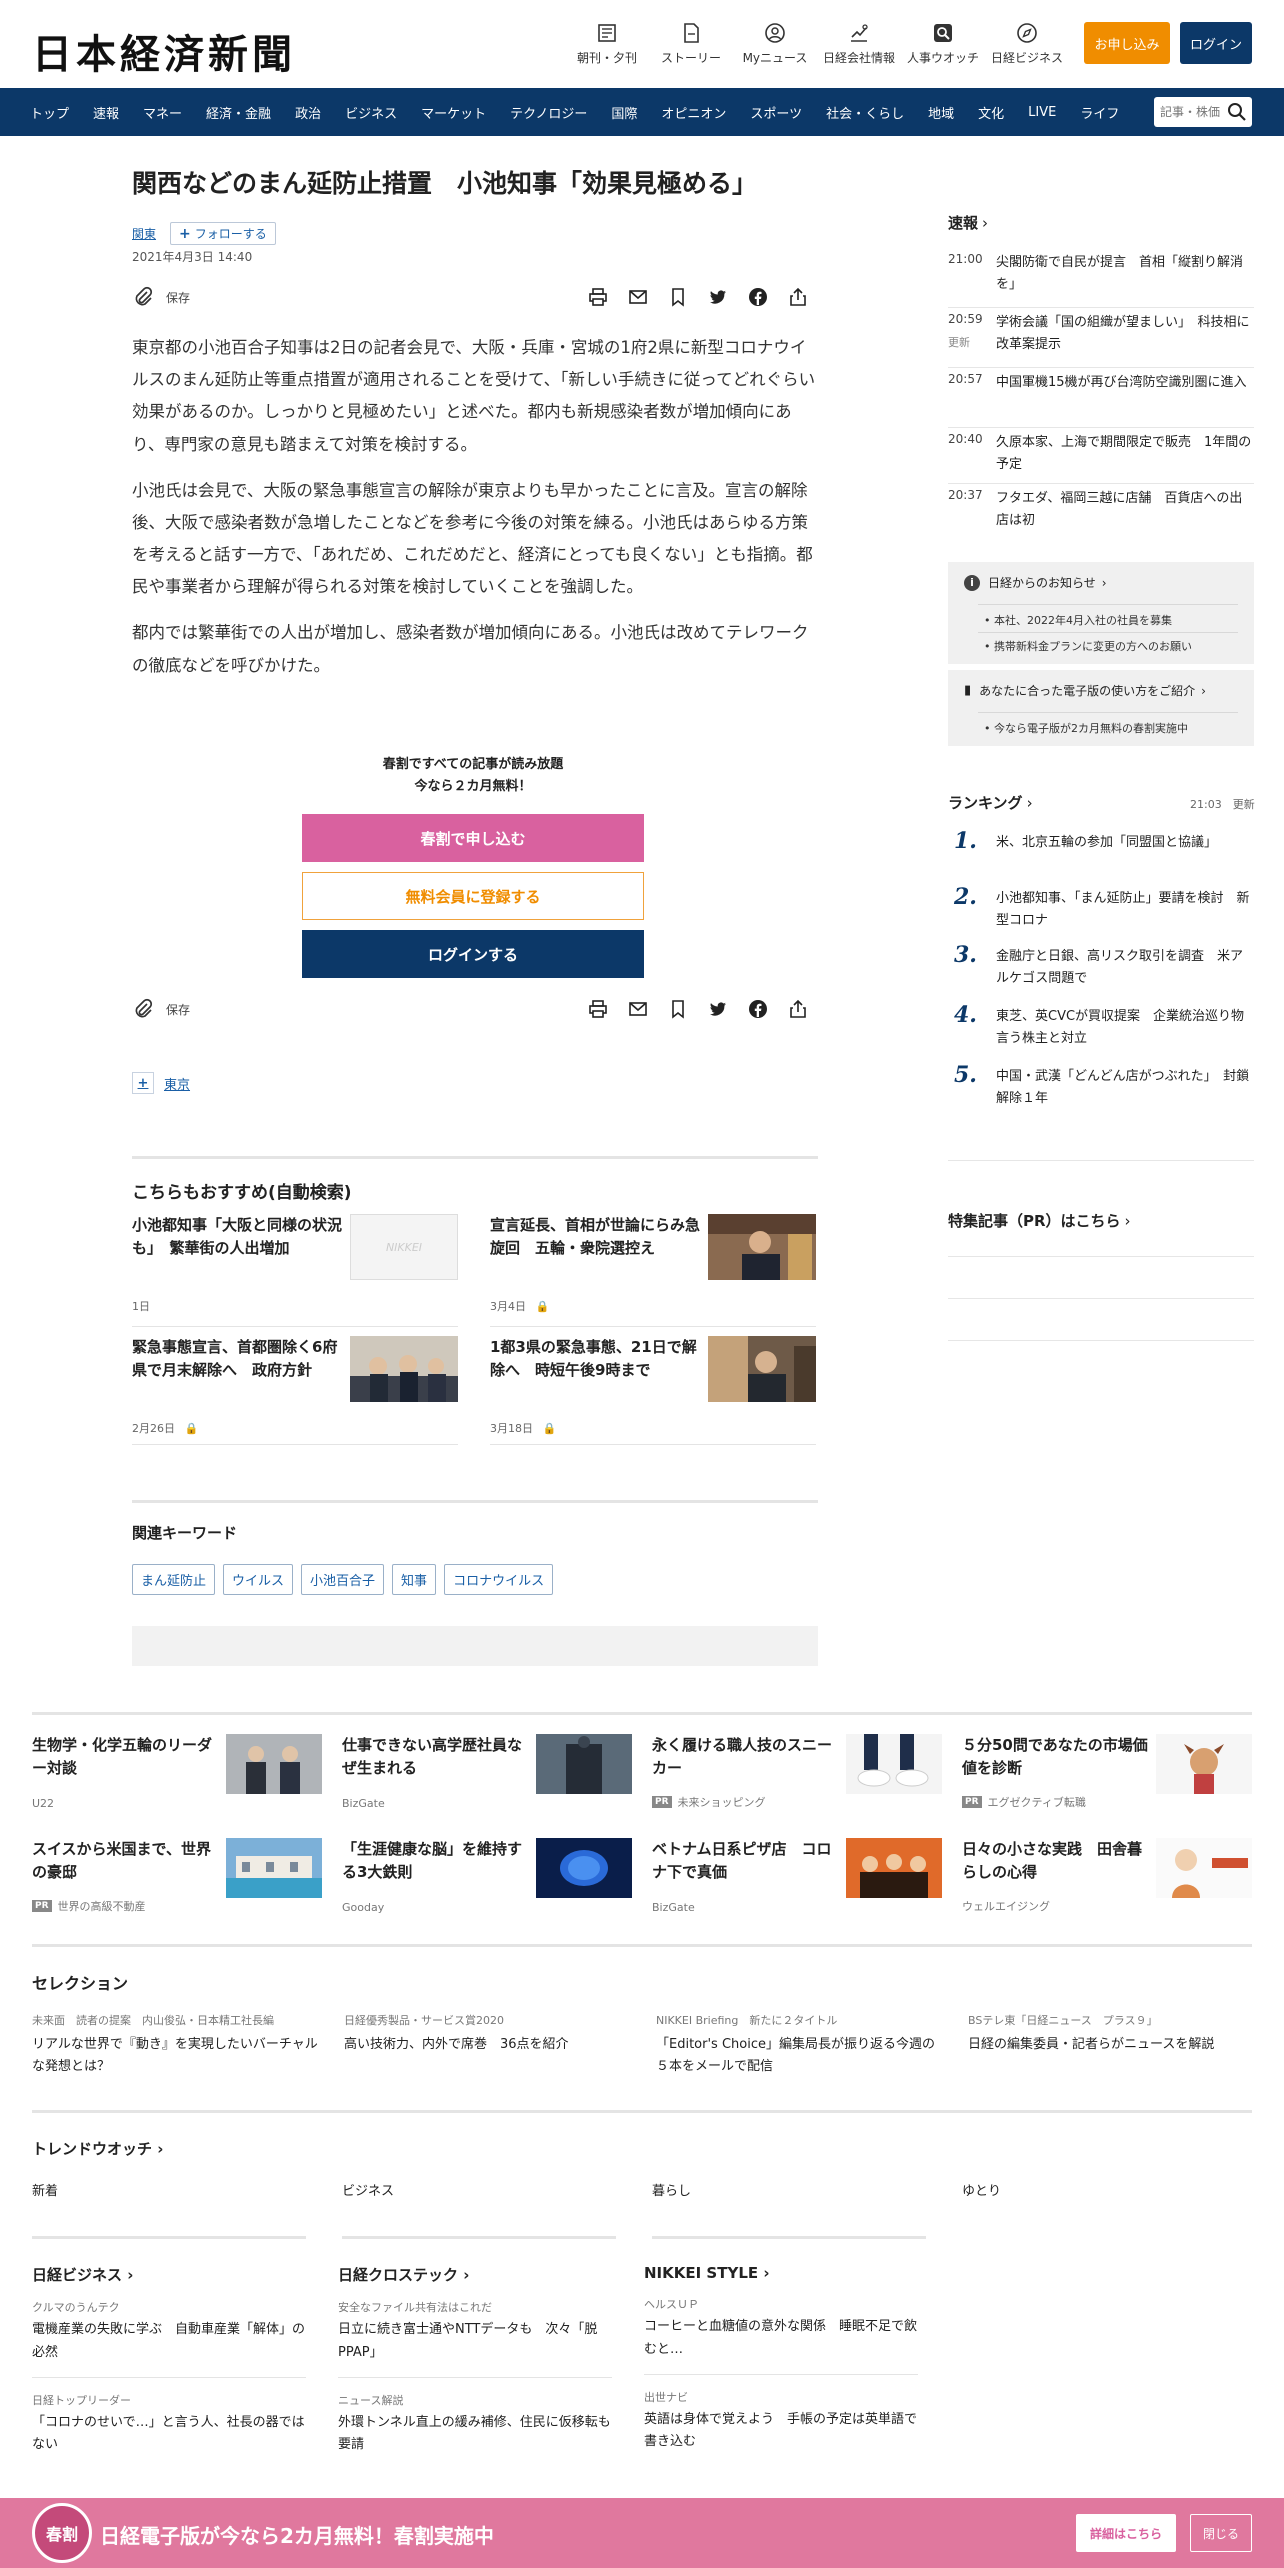 Image resolution: width=1284 pixels, height=2568 pixels. What do you see at coordinates (1101, 1089) in the screenshot?
I see `ranking-item: 5. 中国・武漢「どんどん店がつぶれた」 封鎖解除１年` at bounding box center [1101, 1089].